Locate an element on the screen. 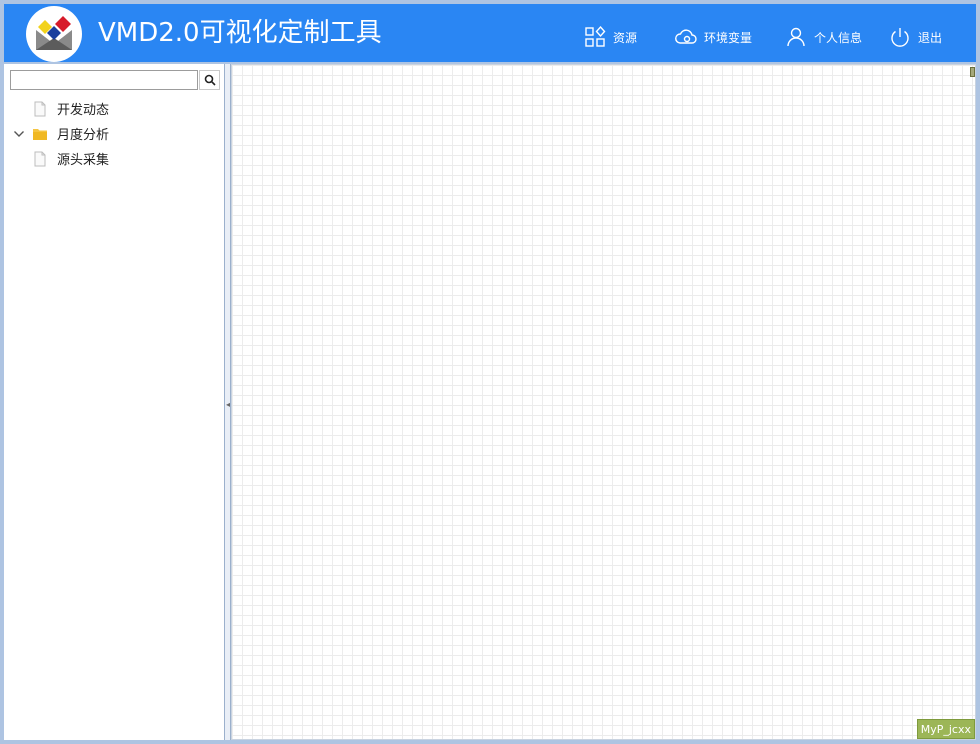 Image resolution: width=980 pixels, height=744 pixels. tree-item-monthly-analysis: 月度分析 is located at coordinates (114, 133).